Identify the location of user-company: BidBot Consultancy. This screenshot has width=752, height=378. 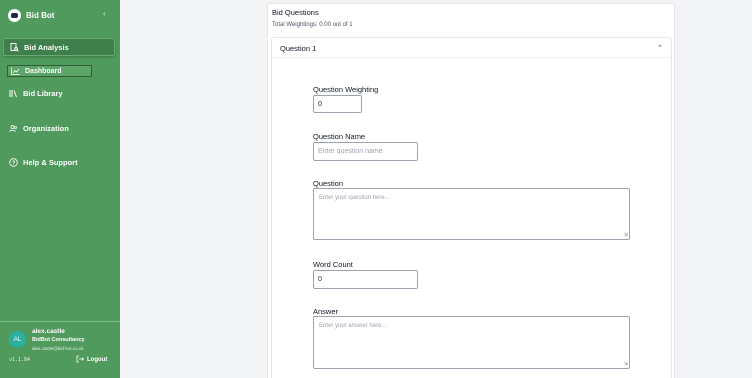
(58, 340).